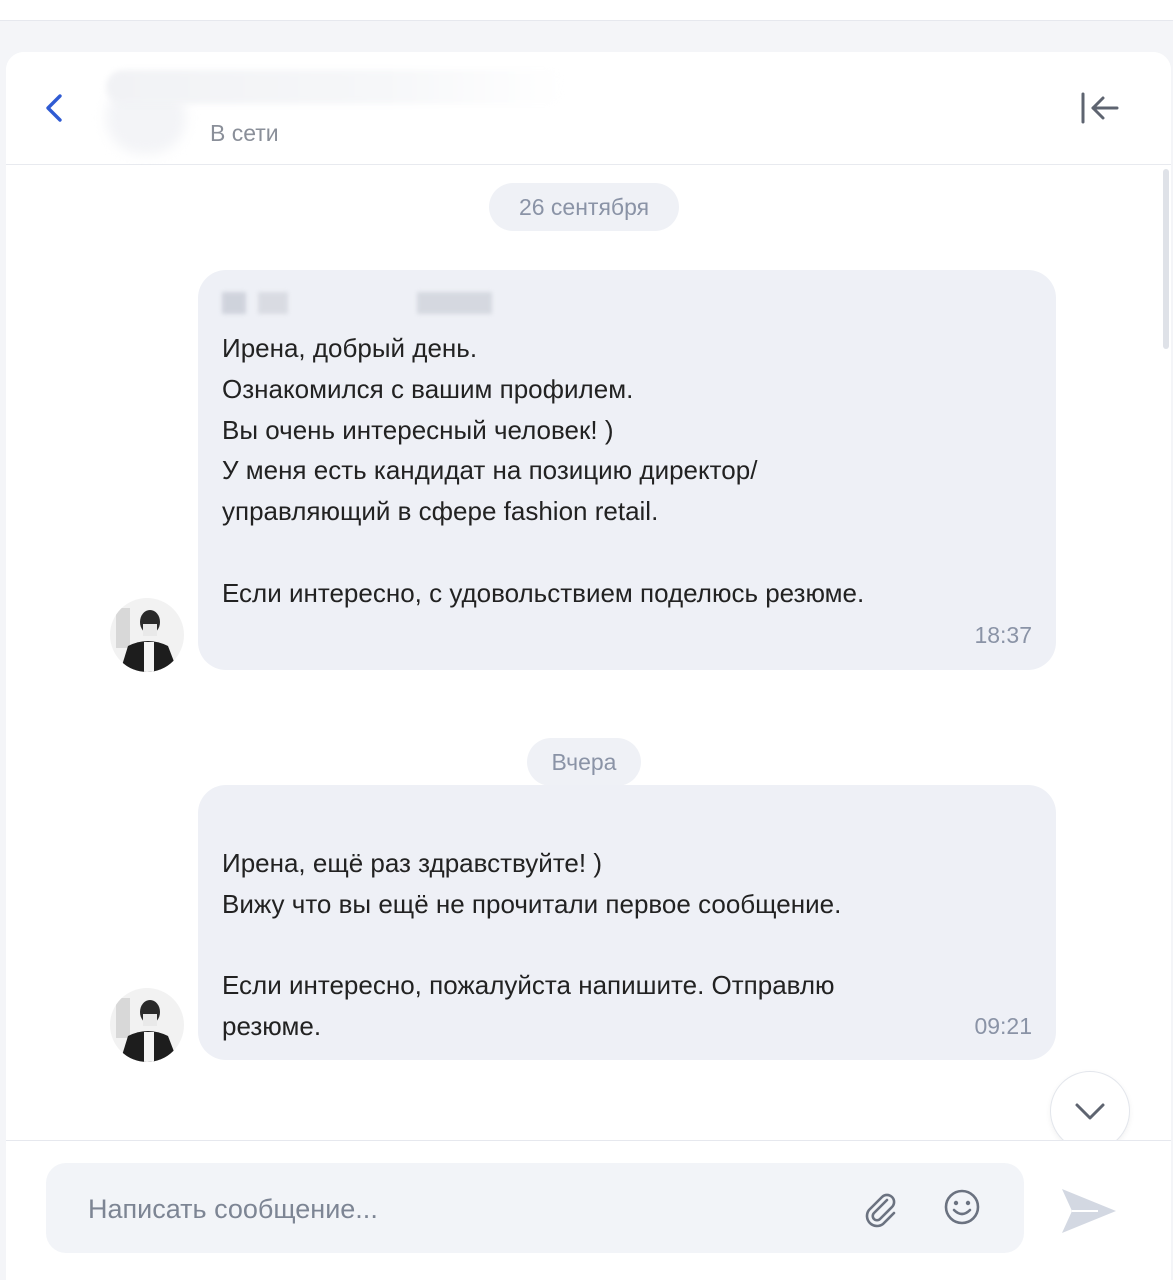 This screenshot has height=1280, width=1173. What do you see at coordinates (336, 87) in the screenshot?
I see `contact-name-blurred` at bounding box center [336, 87].